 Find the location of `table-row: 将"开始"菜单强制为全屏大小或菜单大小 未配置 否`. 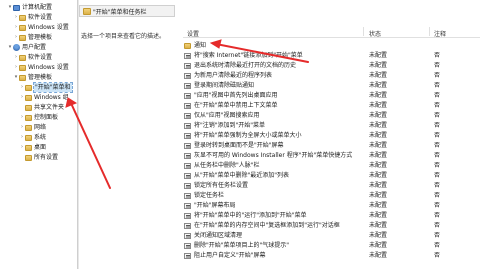

table-row: 将"开始"菜单强制为全屏大小或菜单大小 未配置 否 is located at coordinates (331, 135).